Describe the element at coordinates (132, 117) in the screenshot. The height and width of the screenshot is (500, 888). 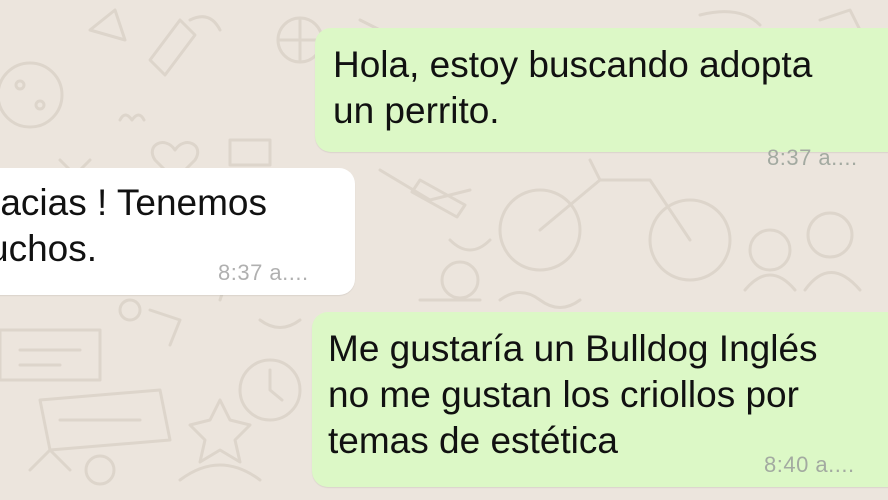
I see `quote-doodle-icon` at that location.